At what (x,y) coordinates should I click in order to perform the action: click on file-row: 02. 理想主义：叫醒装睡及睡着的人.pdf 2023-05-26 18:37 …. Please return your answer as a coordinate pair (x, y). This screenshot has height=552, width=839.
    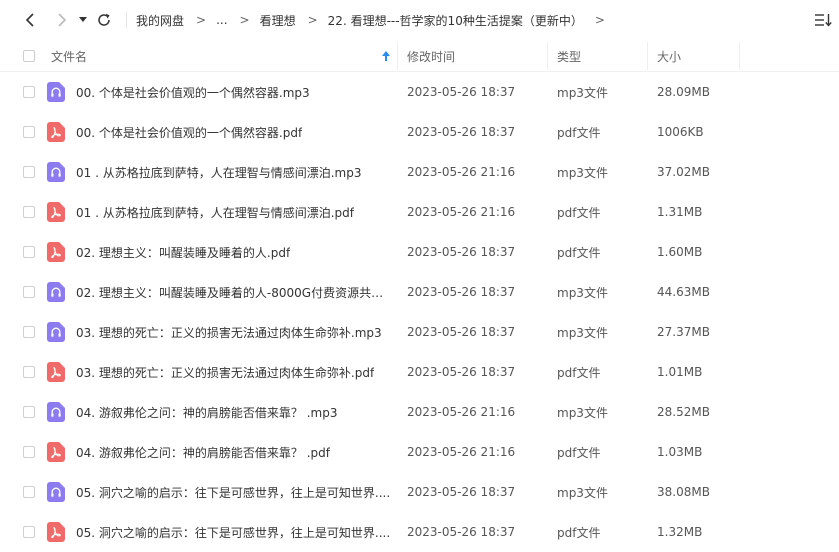
    Looking at the image, I should click on (419, 252).